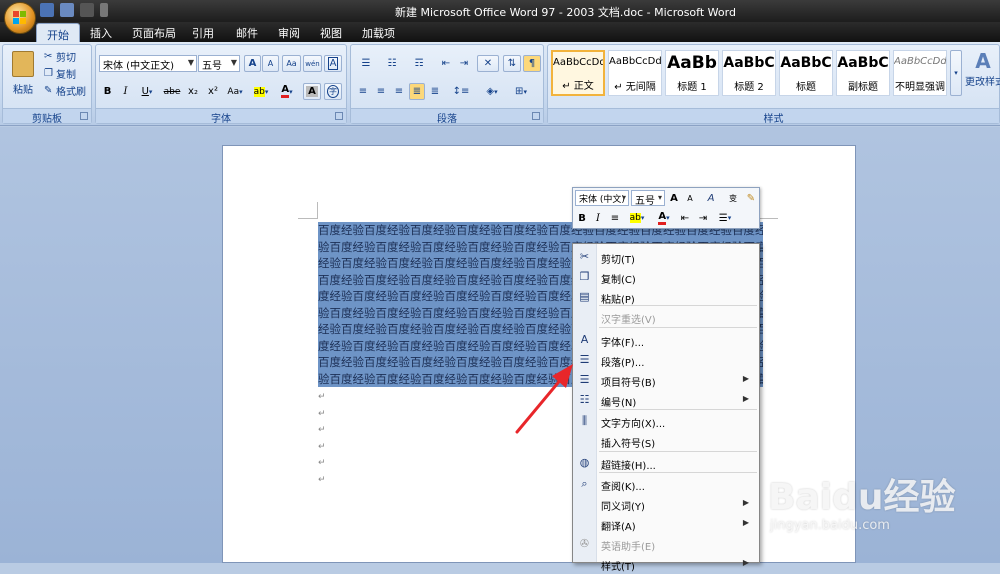  What do you see at coordinates (982, 77) in the screenshot?
I see `change-styles-button: A 更改样式` at bounding box center [982, 77].